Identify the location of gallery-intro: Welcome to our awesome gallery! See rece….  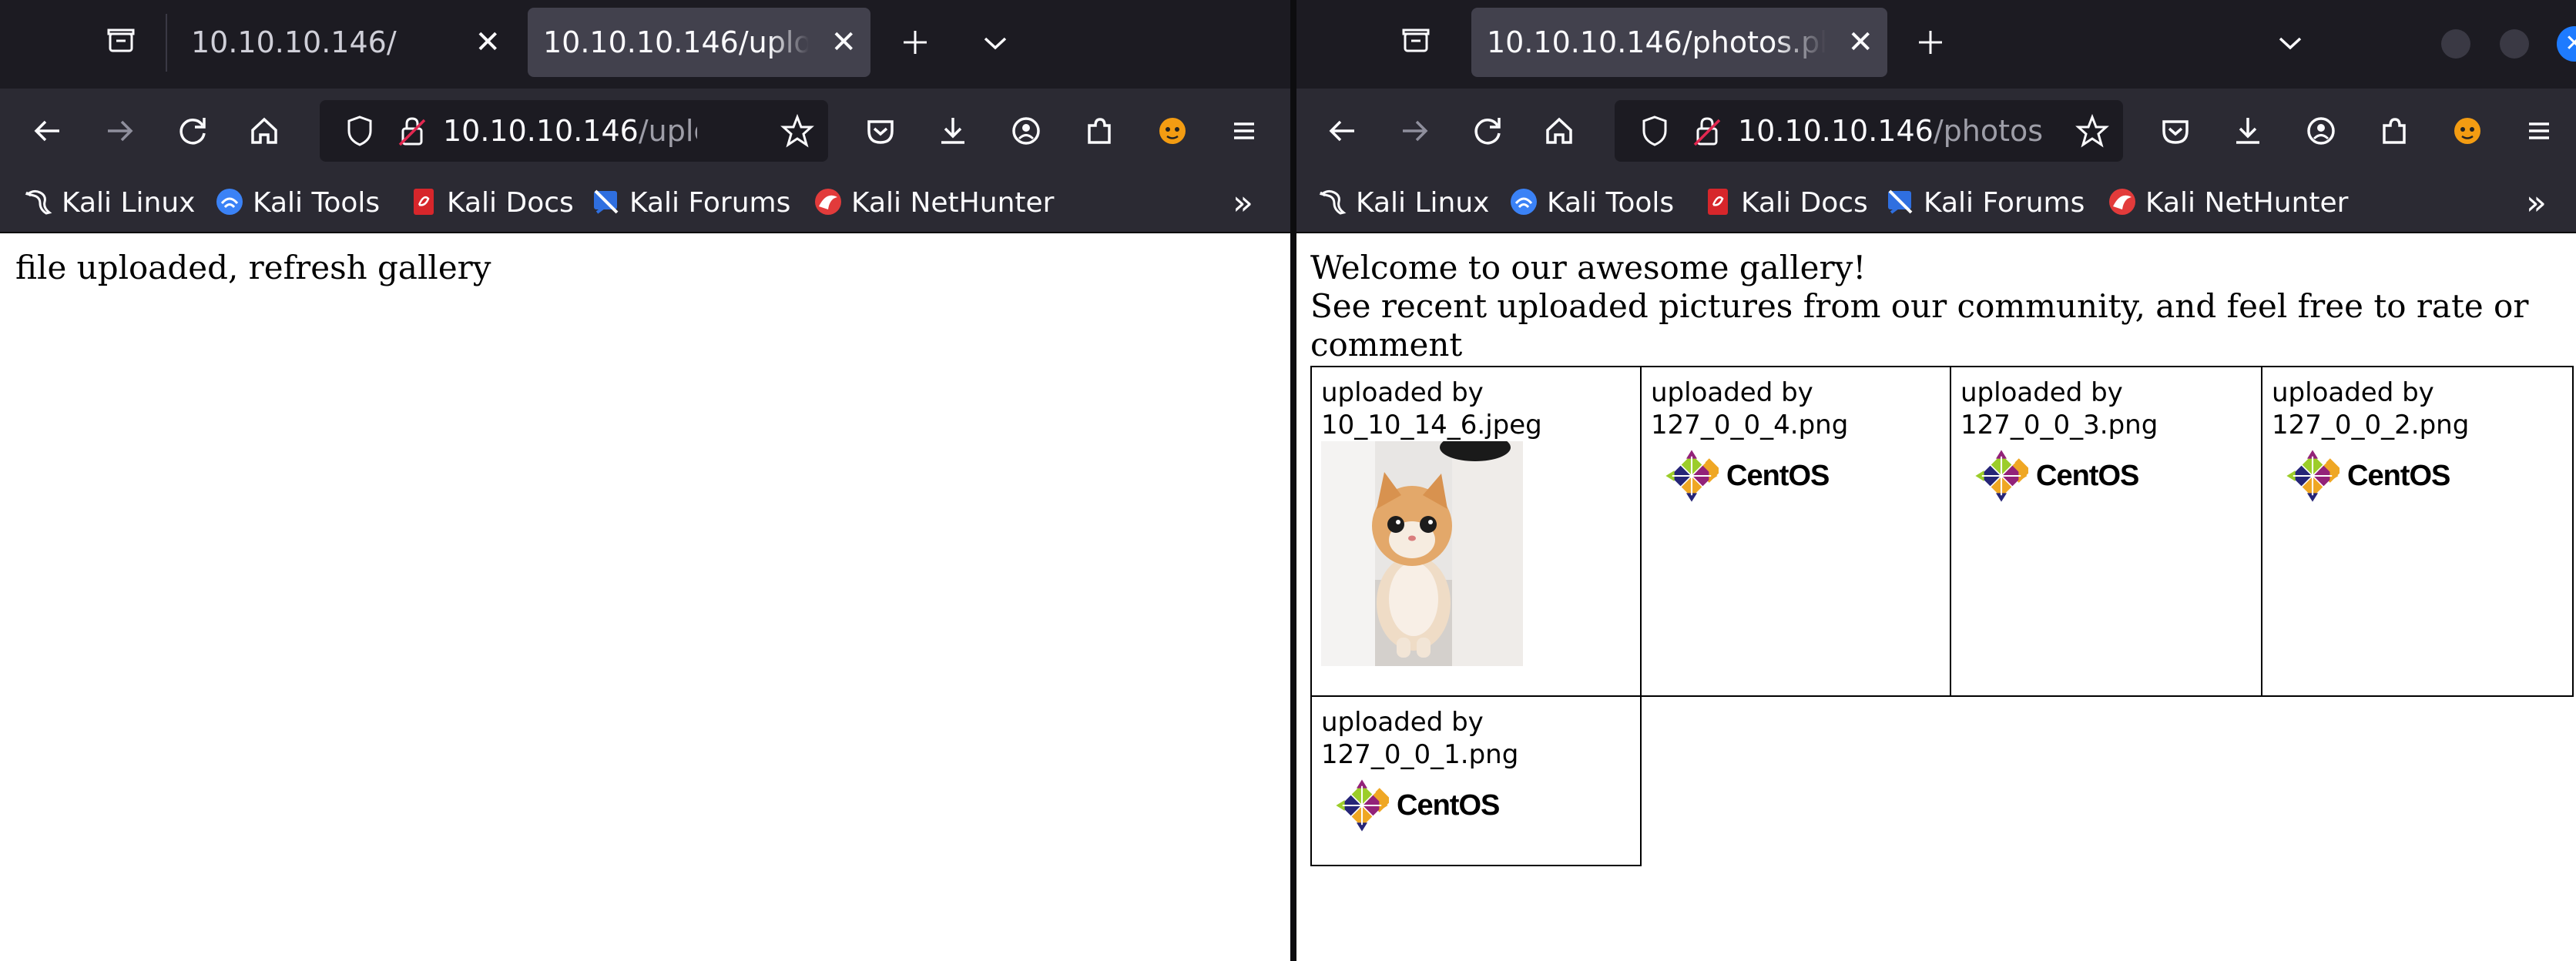
(1934, 307).